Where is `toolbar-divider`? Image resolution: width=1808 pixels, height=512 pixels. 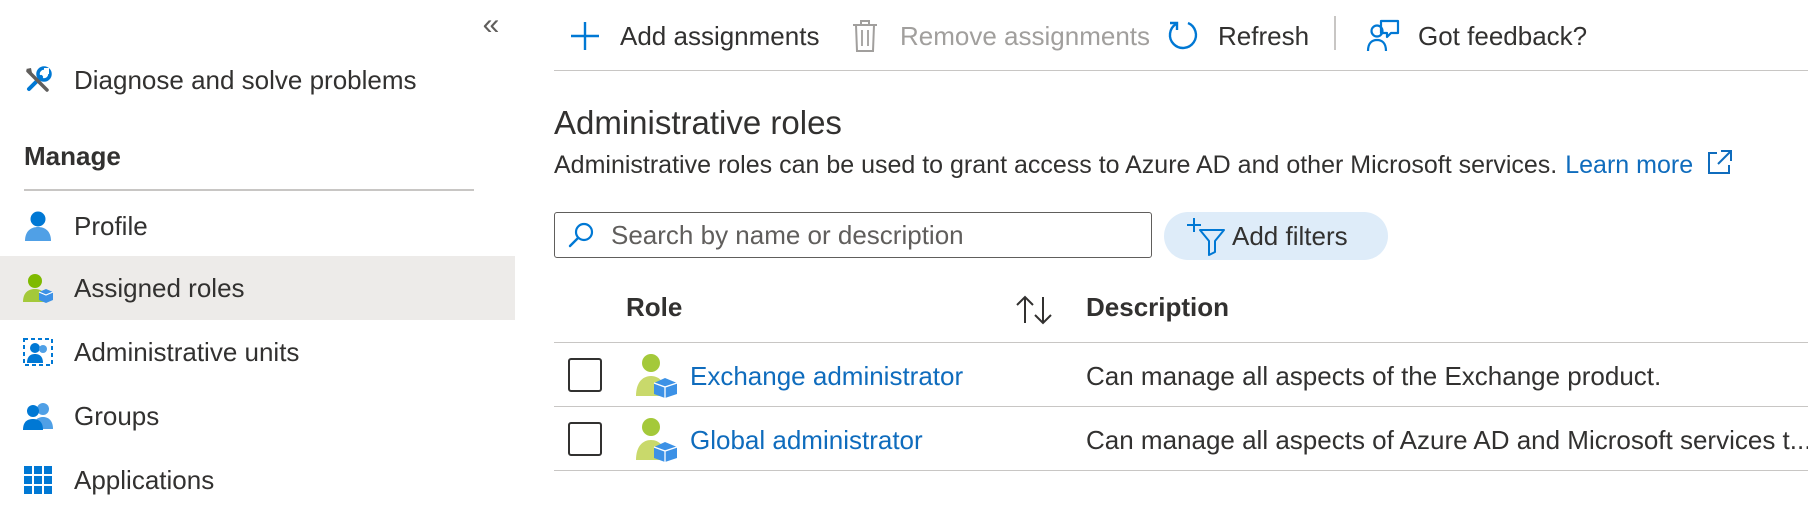 toolbar-divider is located at coordinates (1335, 33).